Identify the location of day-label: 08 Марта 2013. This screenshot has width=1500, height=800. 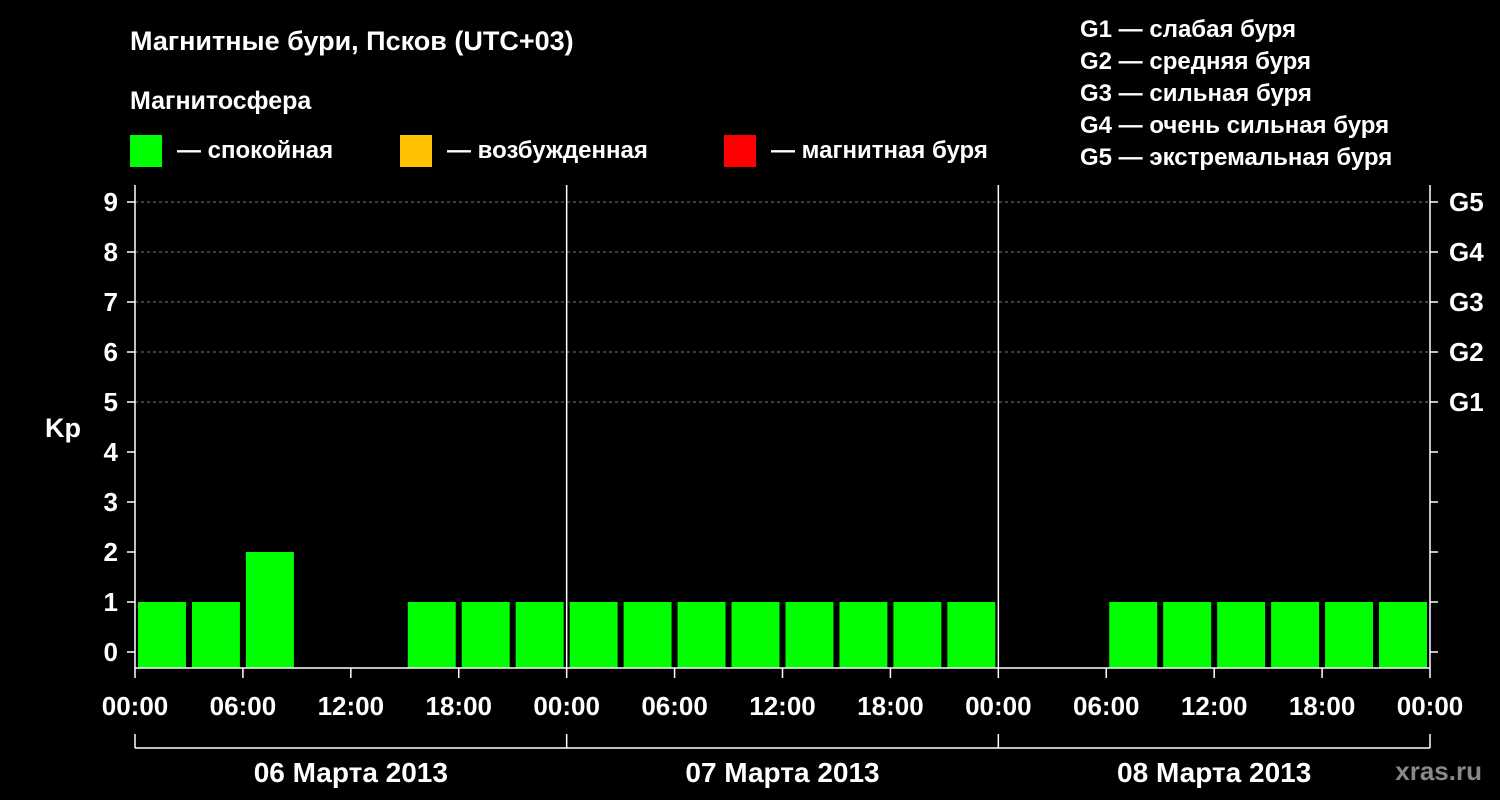
(1214, 772).